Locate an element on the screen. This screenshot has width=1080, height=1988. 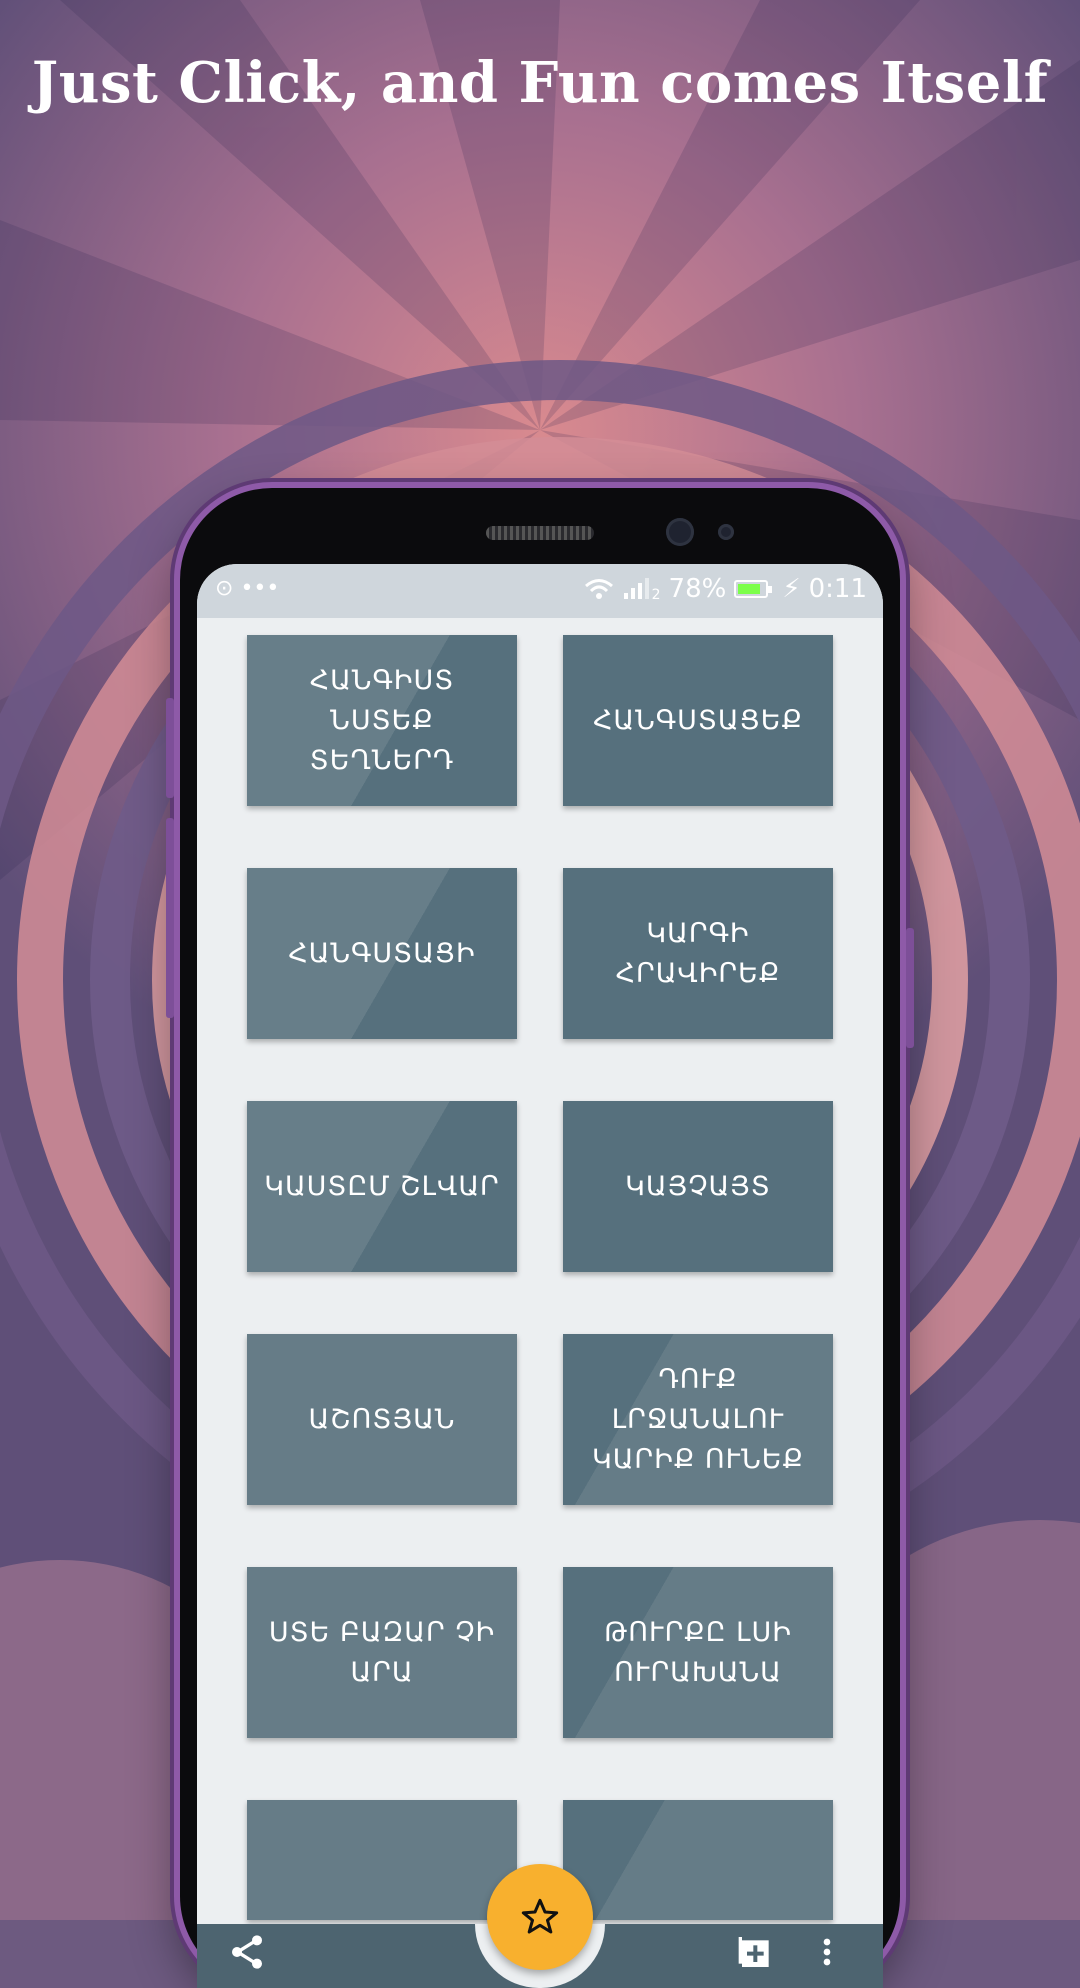
sound-button-4: ԿԱՐԳԻ ՀՐԱՎԻՐԵՔ is located at coordinates (698, 953).